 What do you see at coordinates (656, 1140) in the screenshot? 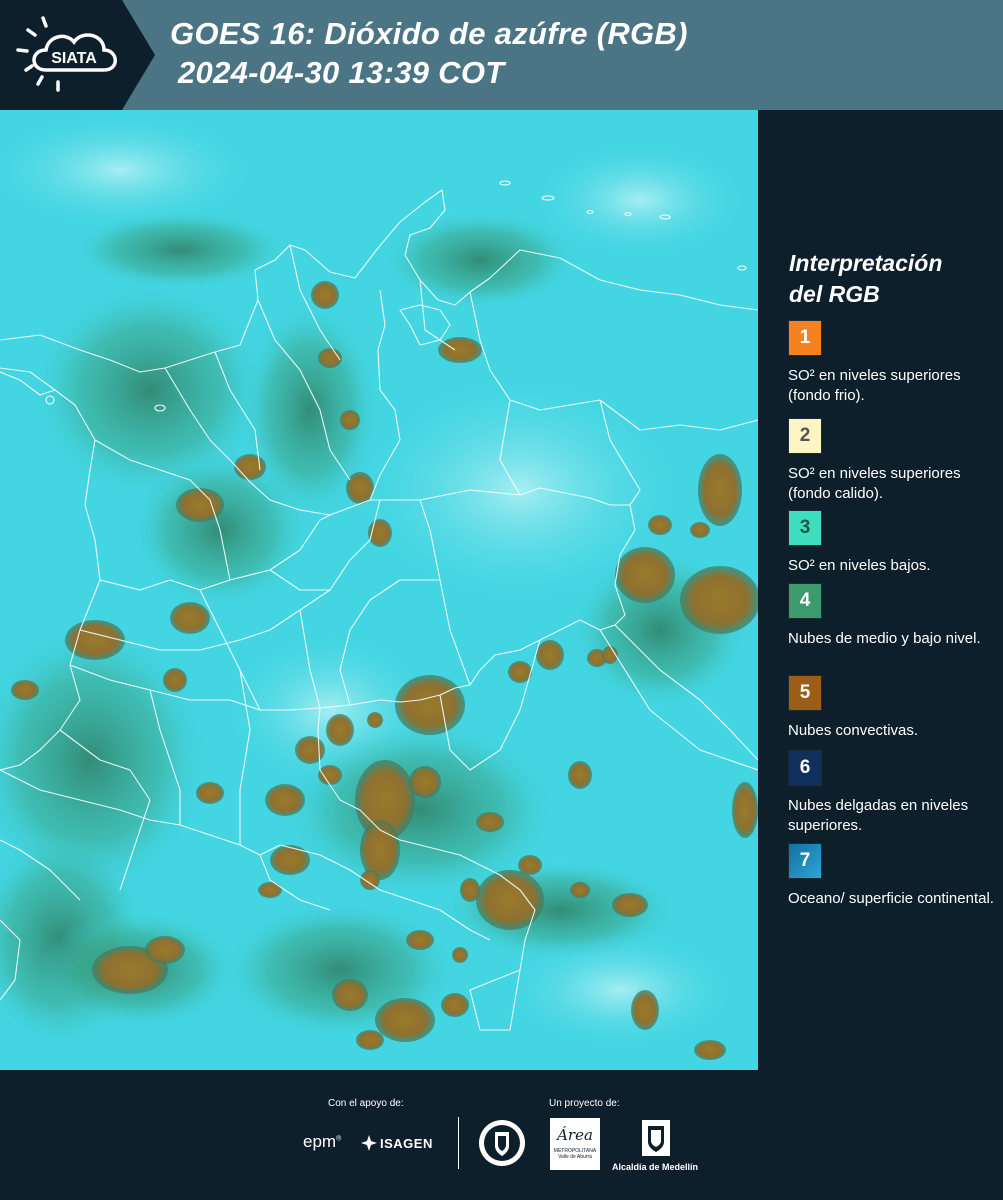
I see `alcaldia-shield-logo` at bounding box center [656, 1140].